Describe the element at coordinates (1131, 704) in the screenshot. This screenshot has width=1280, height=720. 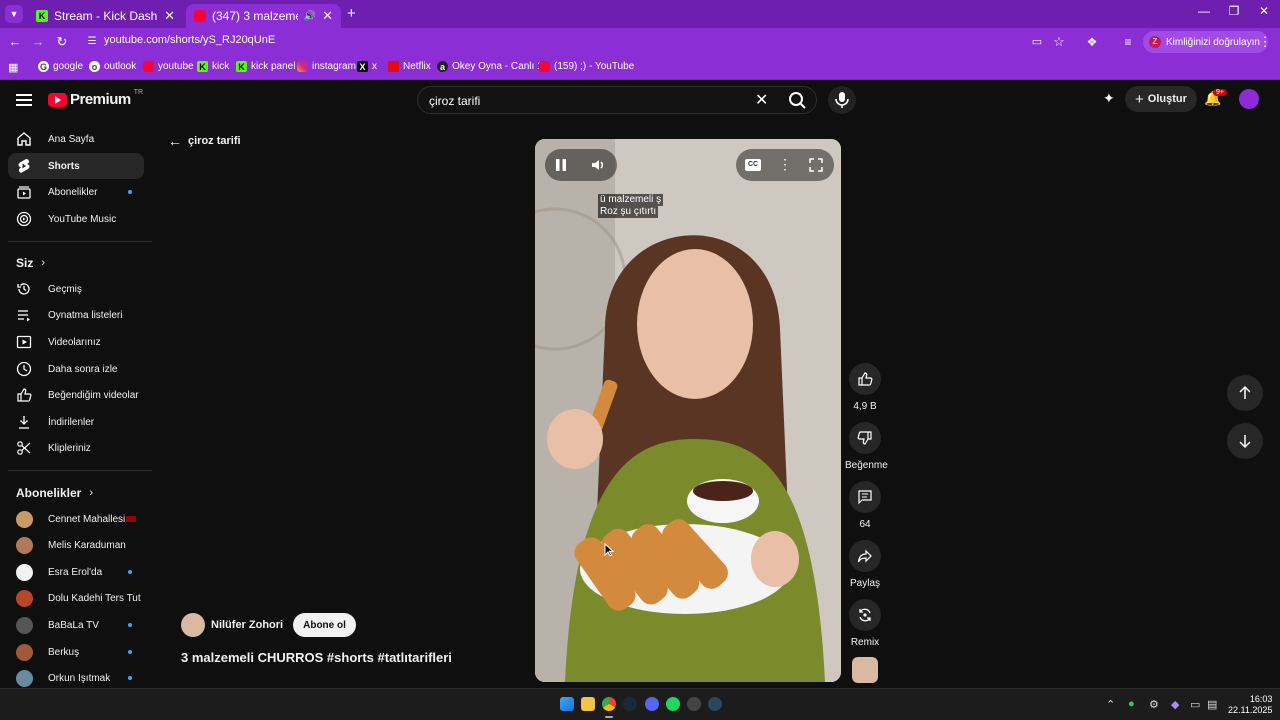
I see `tray-app-icon: ●` at that location.